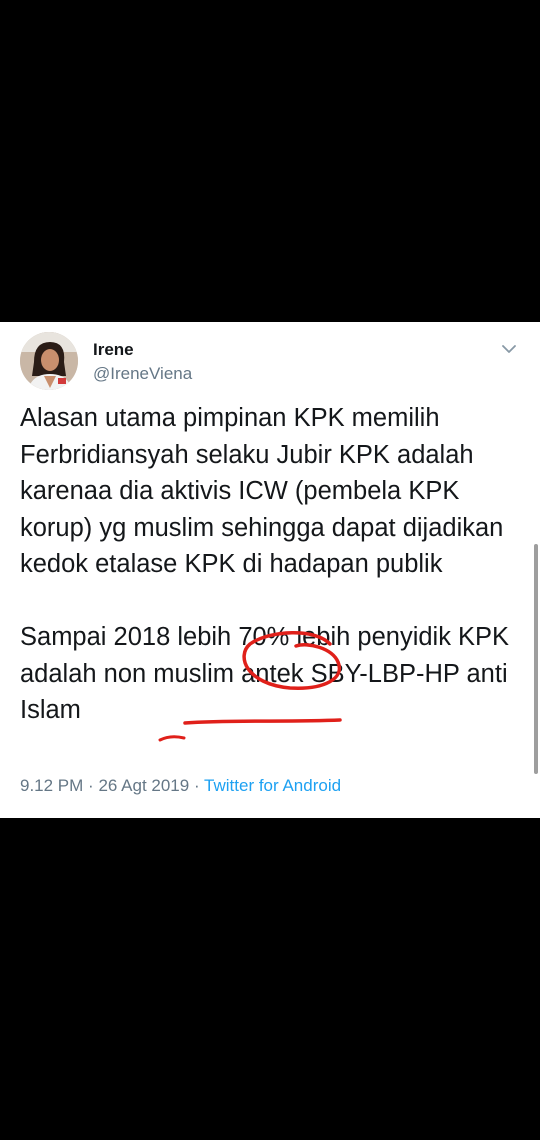  I want to click on profile-photo, so click(49, 361).